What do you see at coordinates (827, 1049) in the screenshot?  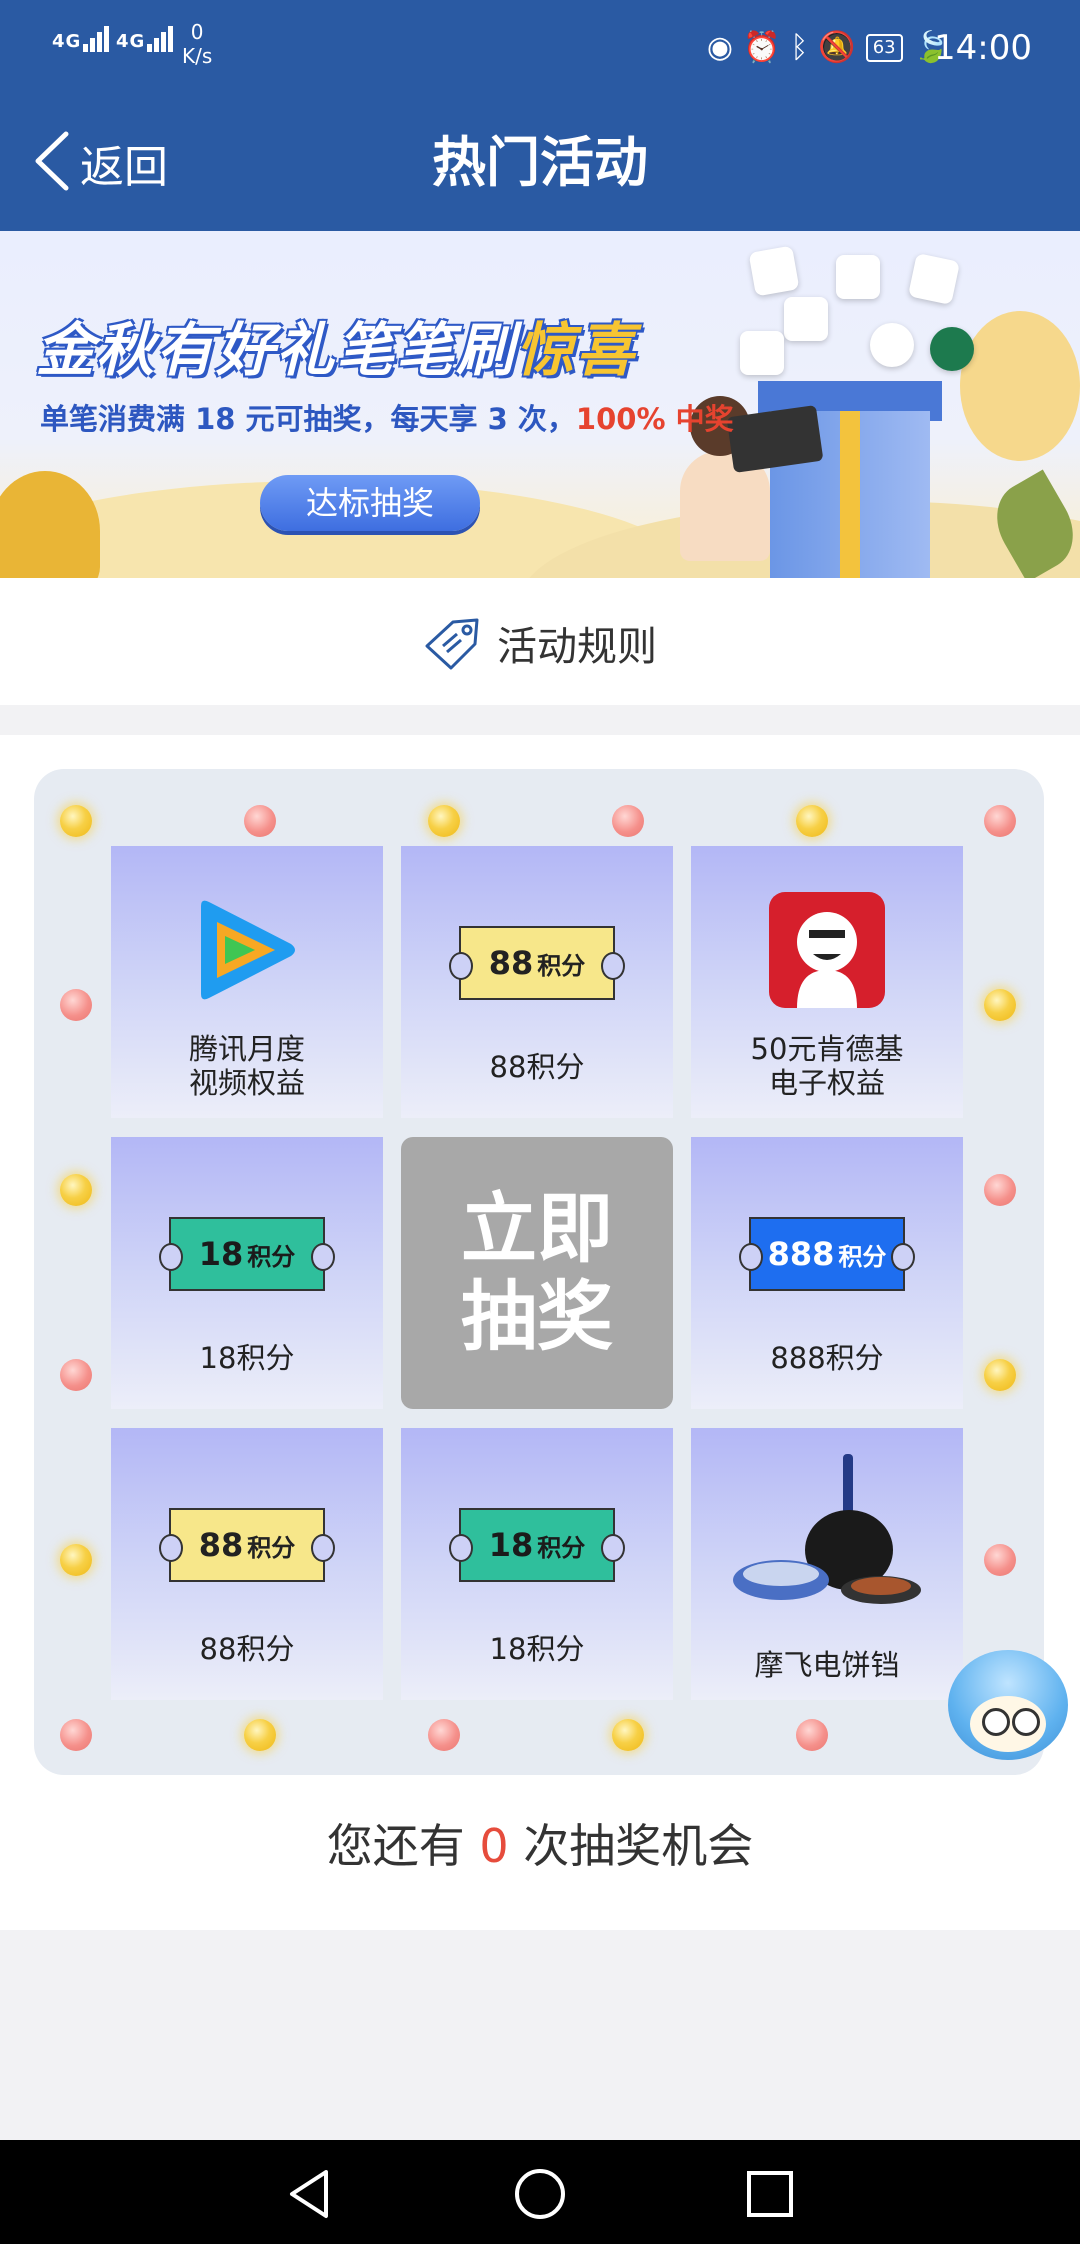 I see `prize-label: 50元肯德基` at bounding box center [827, 1049].